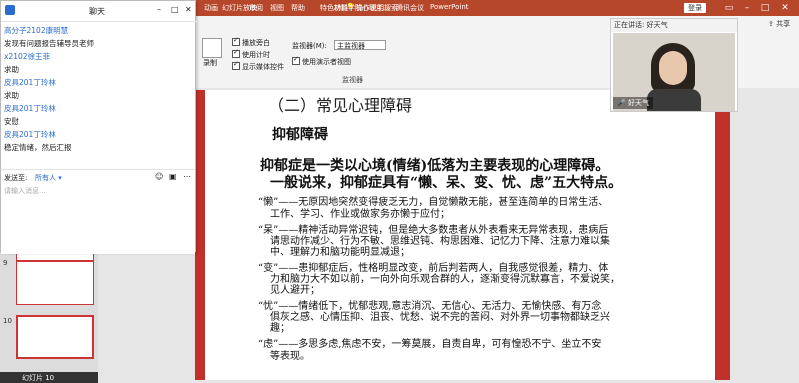  I want to click on monitor-label: 监视器(M):, so click(309, 46).